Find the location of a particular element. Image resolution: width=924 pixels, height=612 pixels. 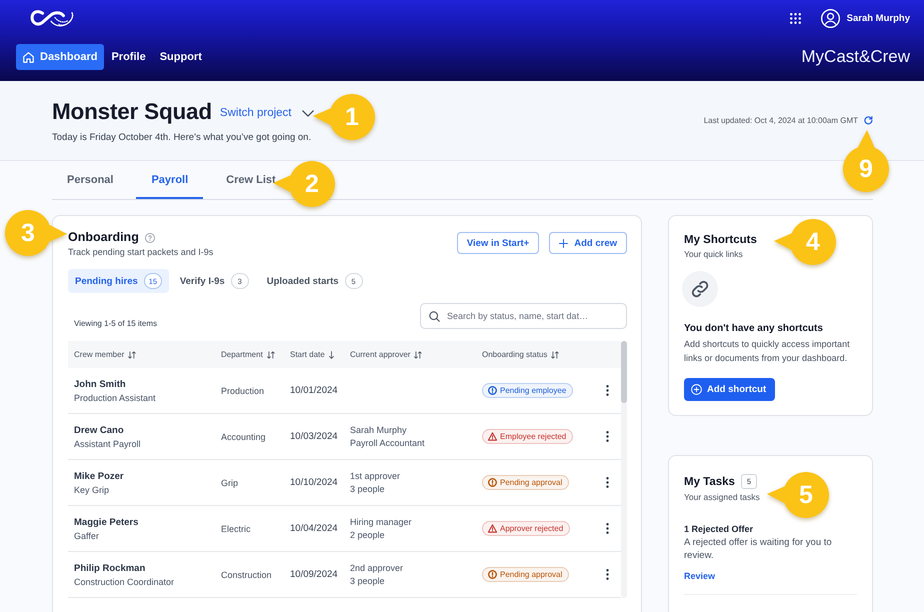

crew-role: Gaffer is located at coordinates (86, 535).